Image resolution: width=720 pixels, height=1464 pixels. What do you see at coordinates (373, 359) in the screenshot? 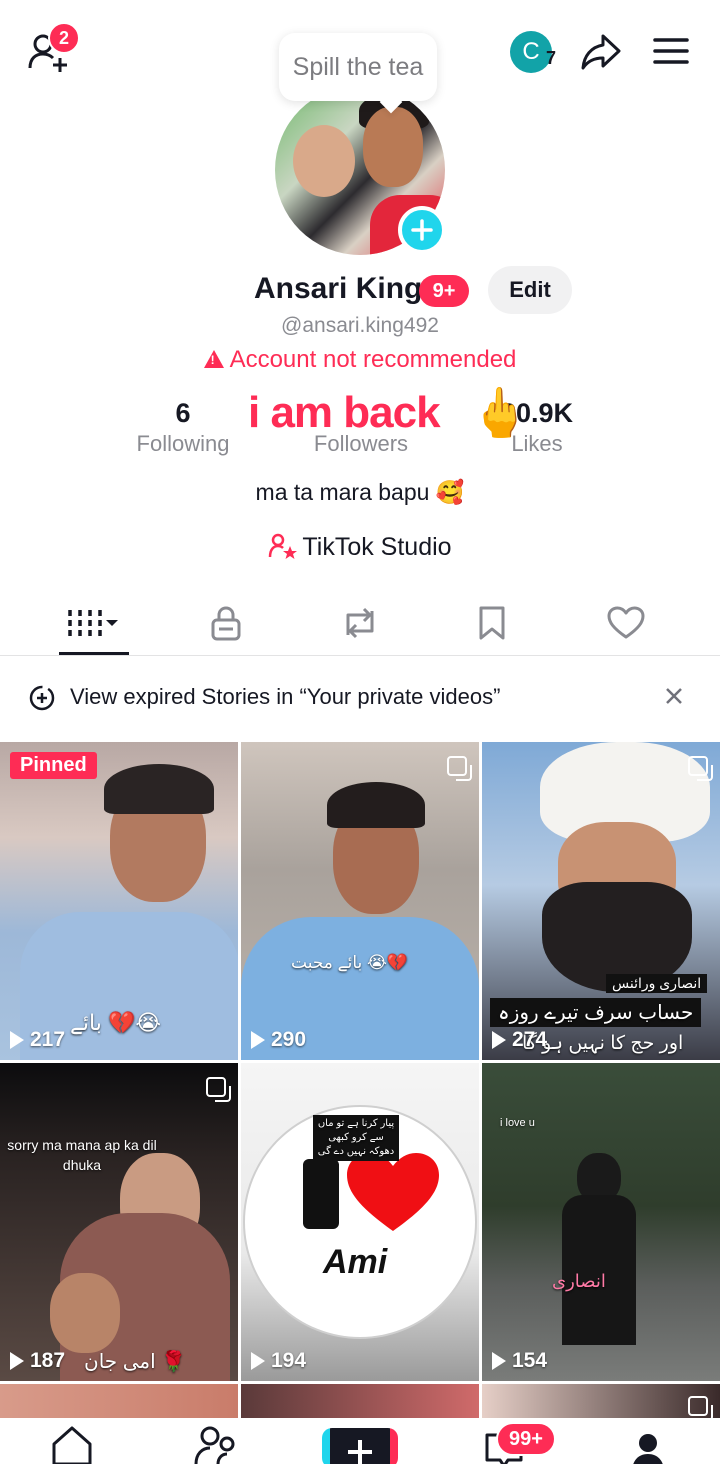
I see `warning-text: Account not recommended` at bounding box center [373, 359].